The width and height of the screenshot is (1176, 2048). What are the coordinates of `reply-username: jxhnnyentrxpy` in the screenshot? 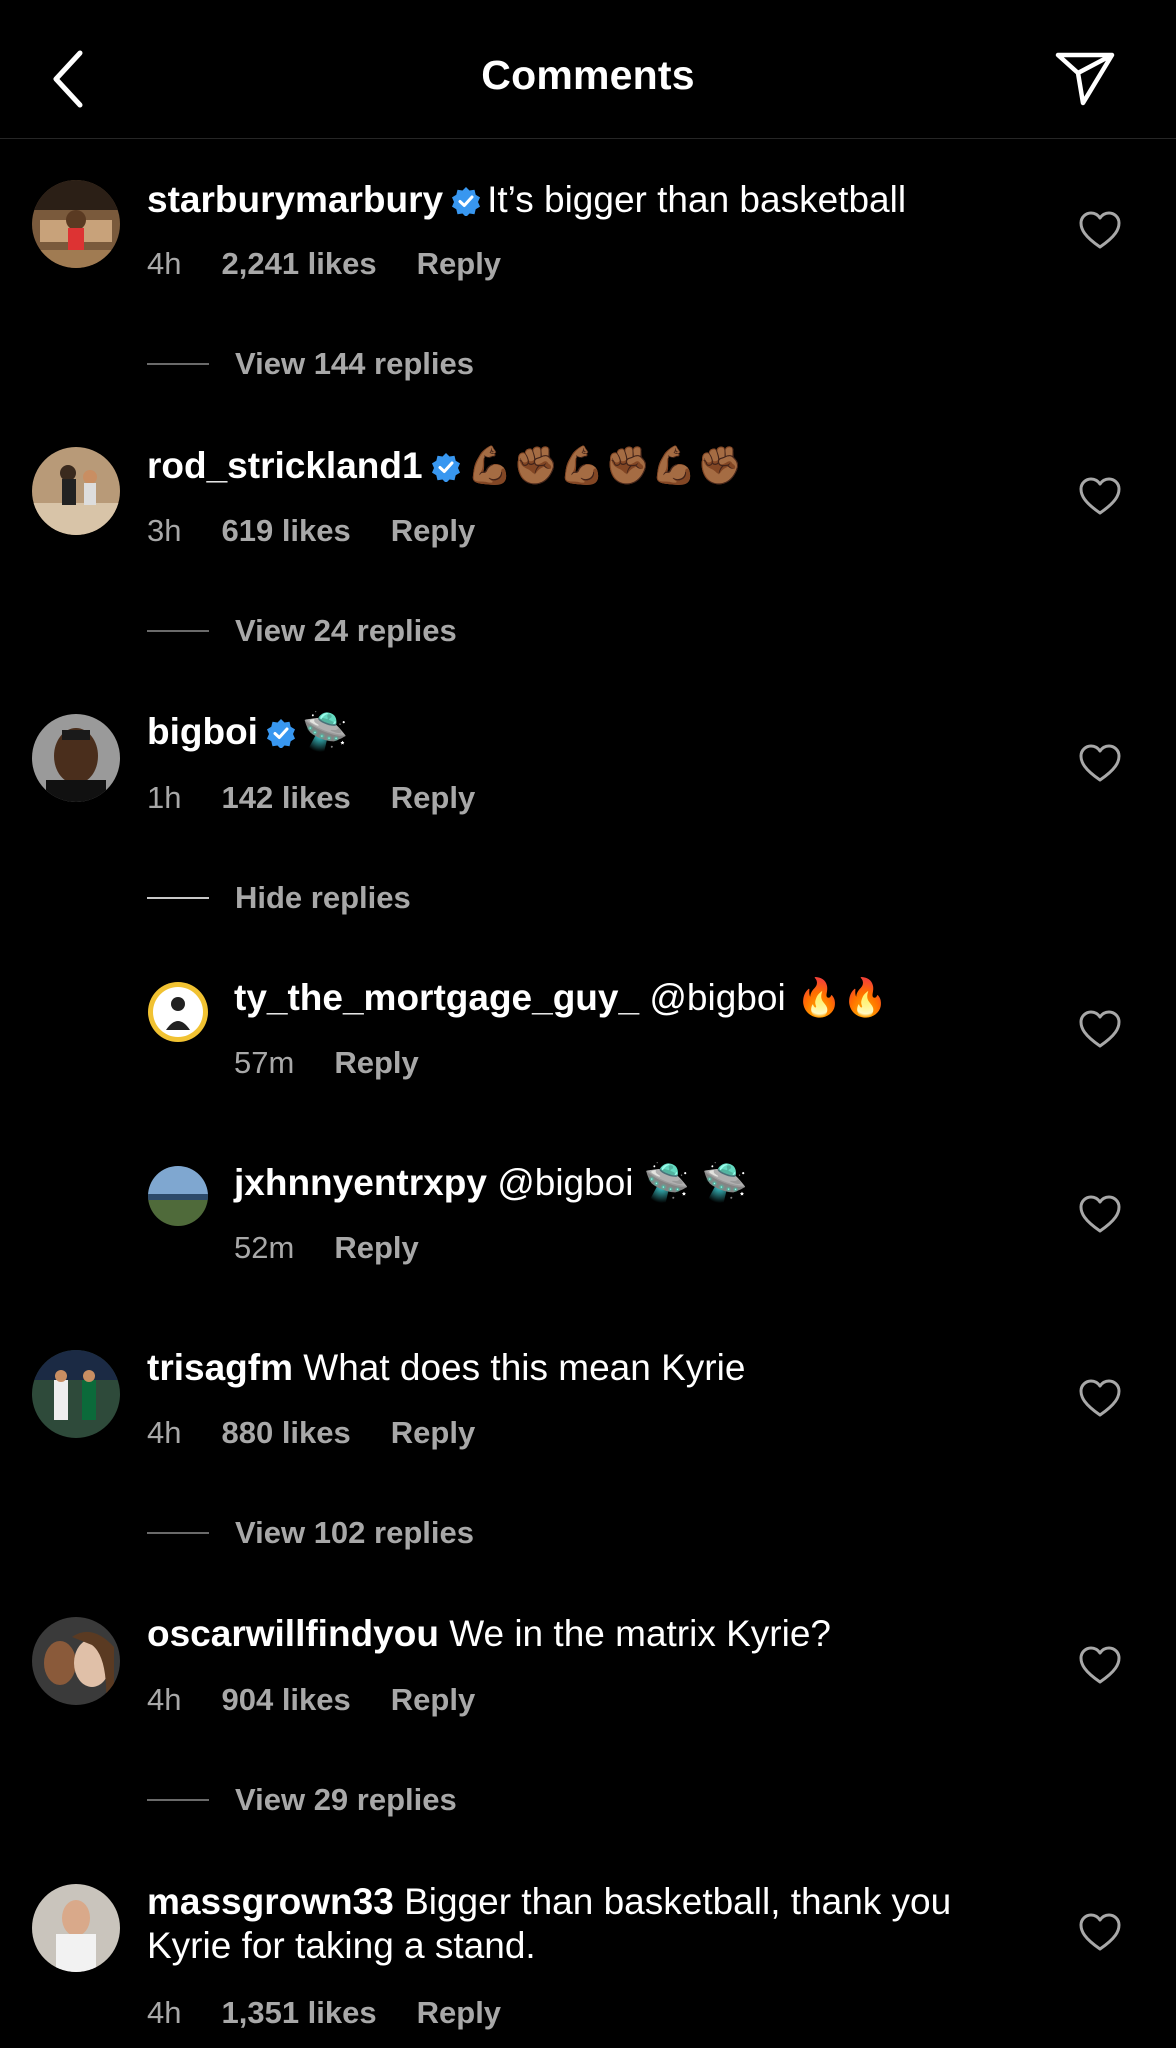 It's located at (360, 1182).